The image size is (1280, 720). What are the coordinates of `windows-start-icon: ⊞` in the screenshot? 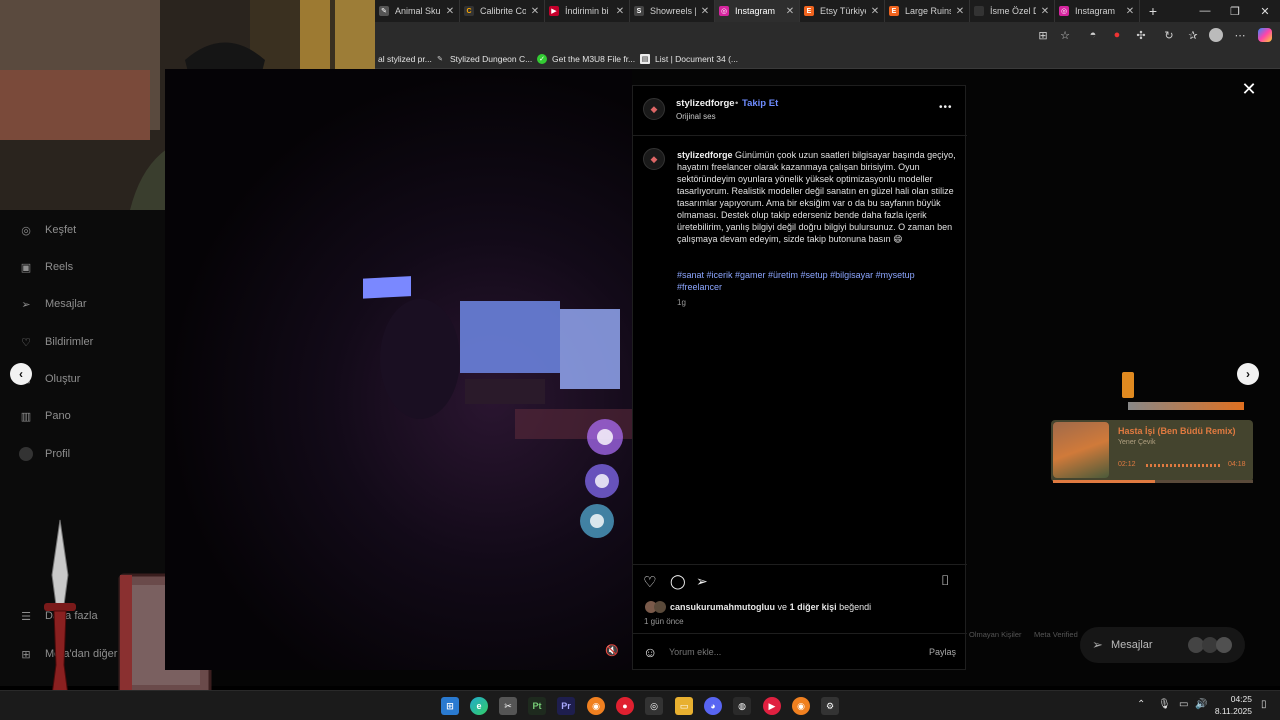 It's located at (450, 706).